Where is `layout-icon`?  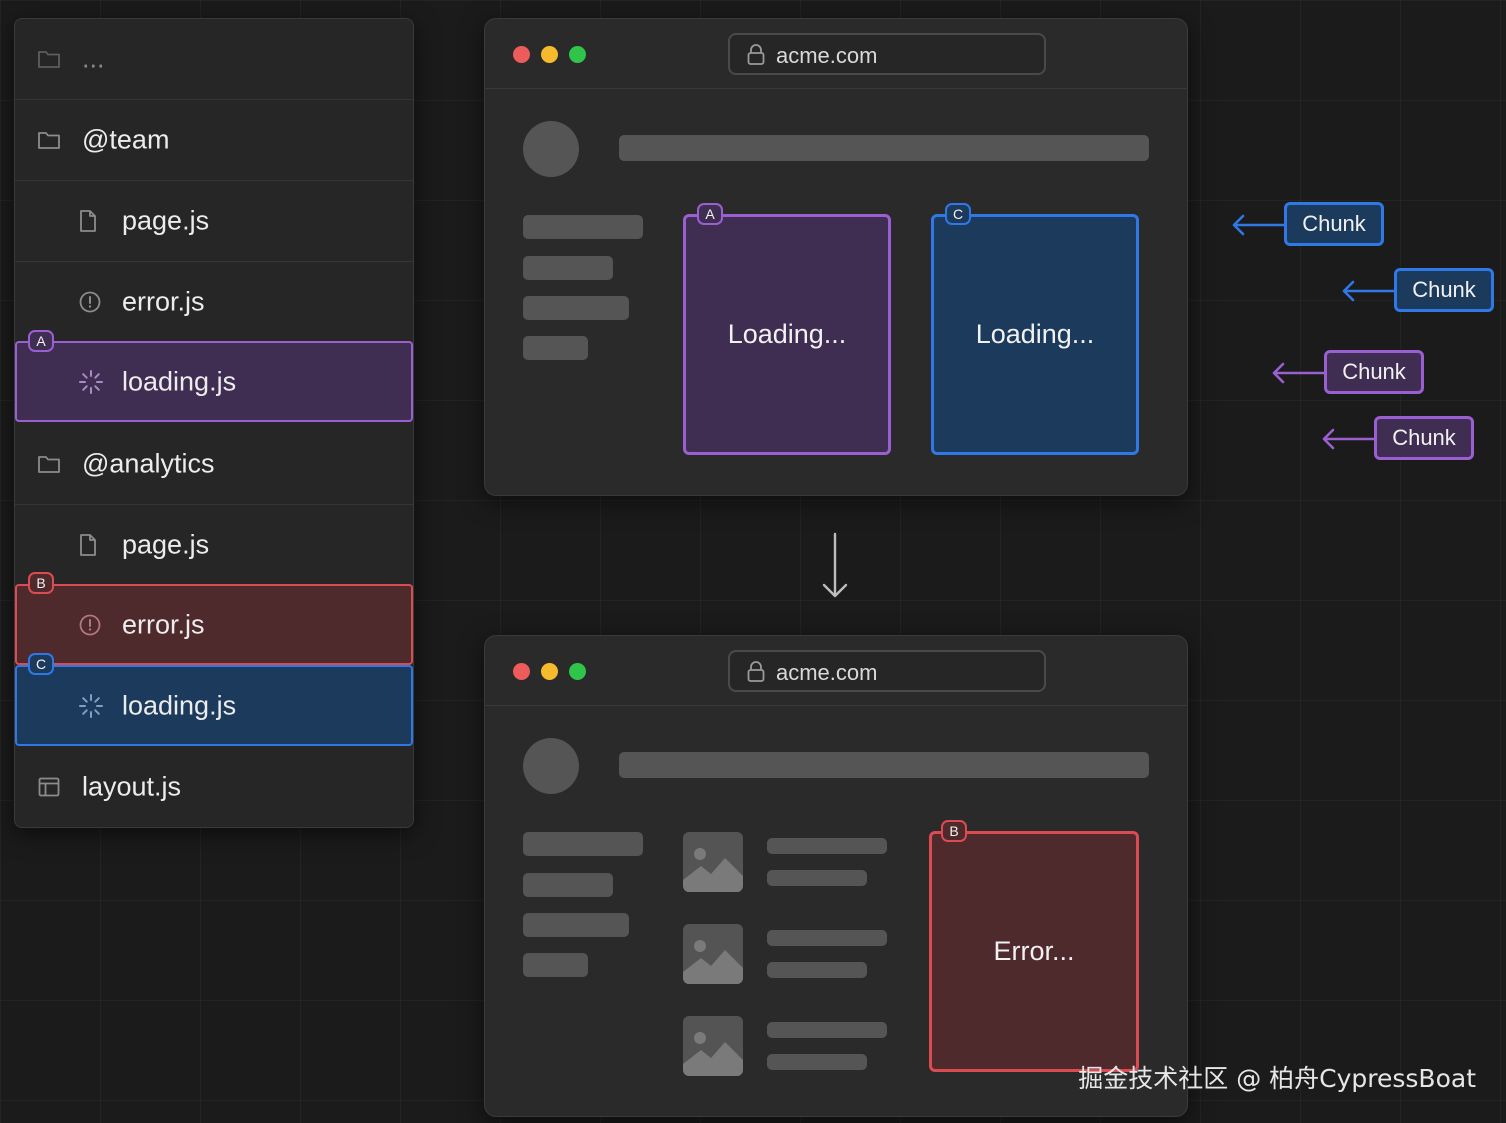 layout-icon is located at coordinates (49, 786).